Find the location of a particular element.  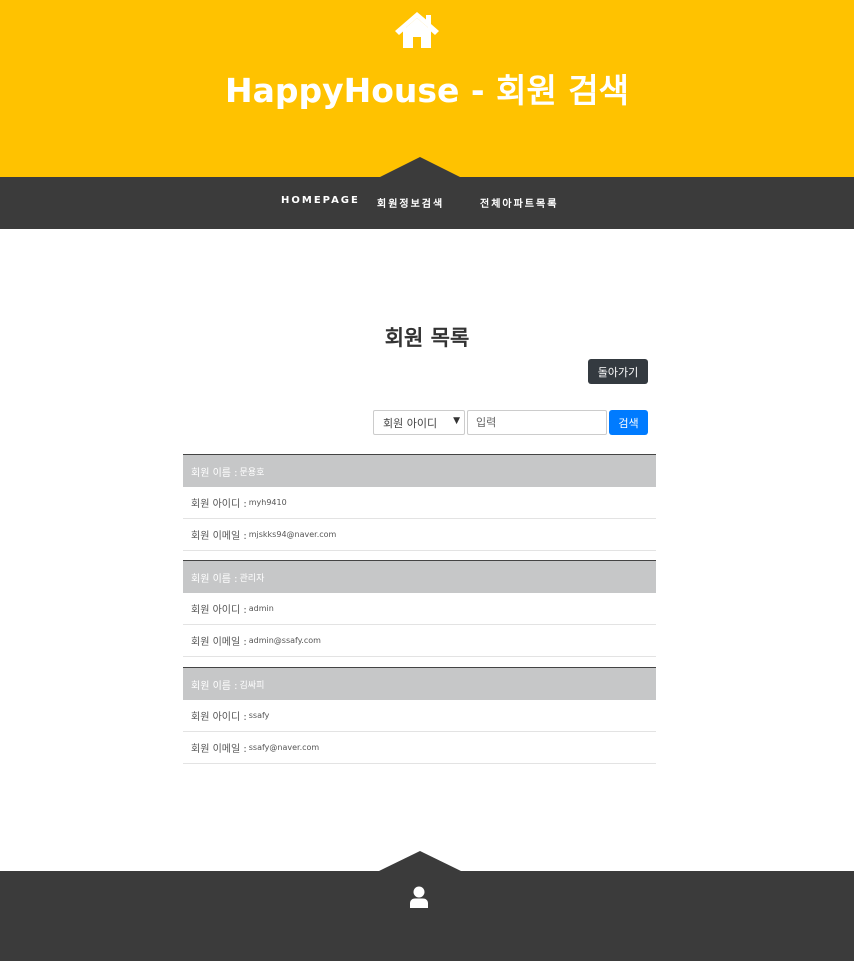

footer-notch is located at coordinates (420, 861).